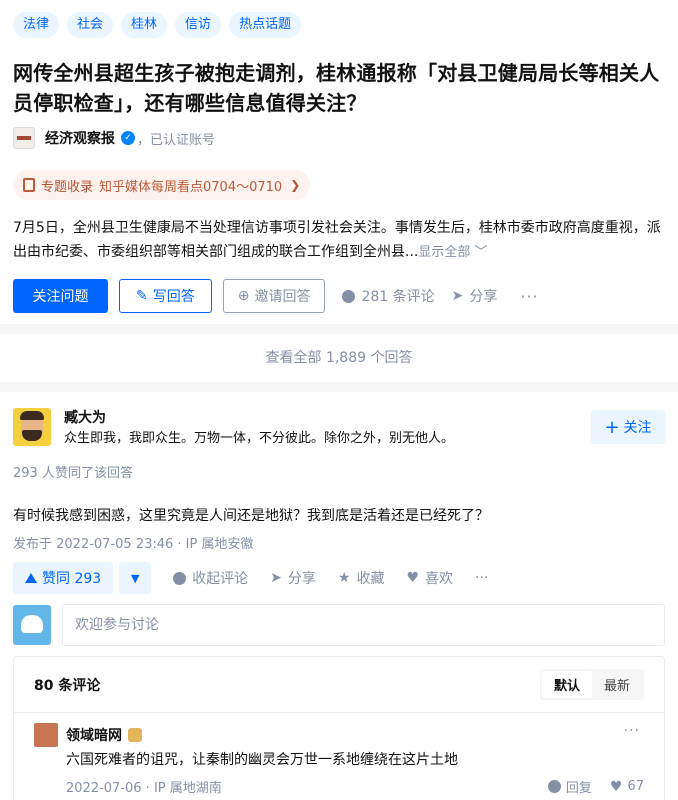 This screenshot has width=678, height=800. I want to click on triangle-up-icon, so click(31, 578).